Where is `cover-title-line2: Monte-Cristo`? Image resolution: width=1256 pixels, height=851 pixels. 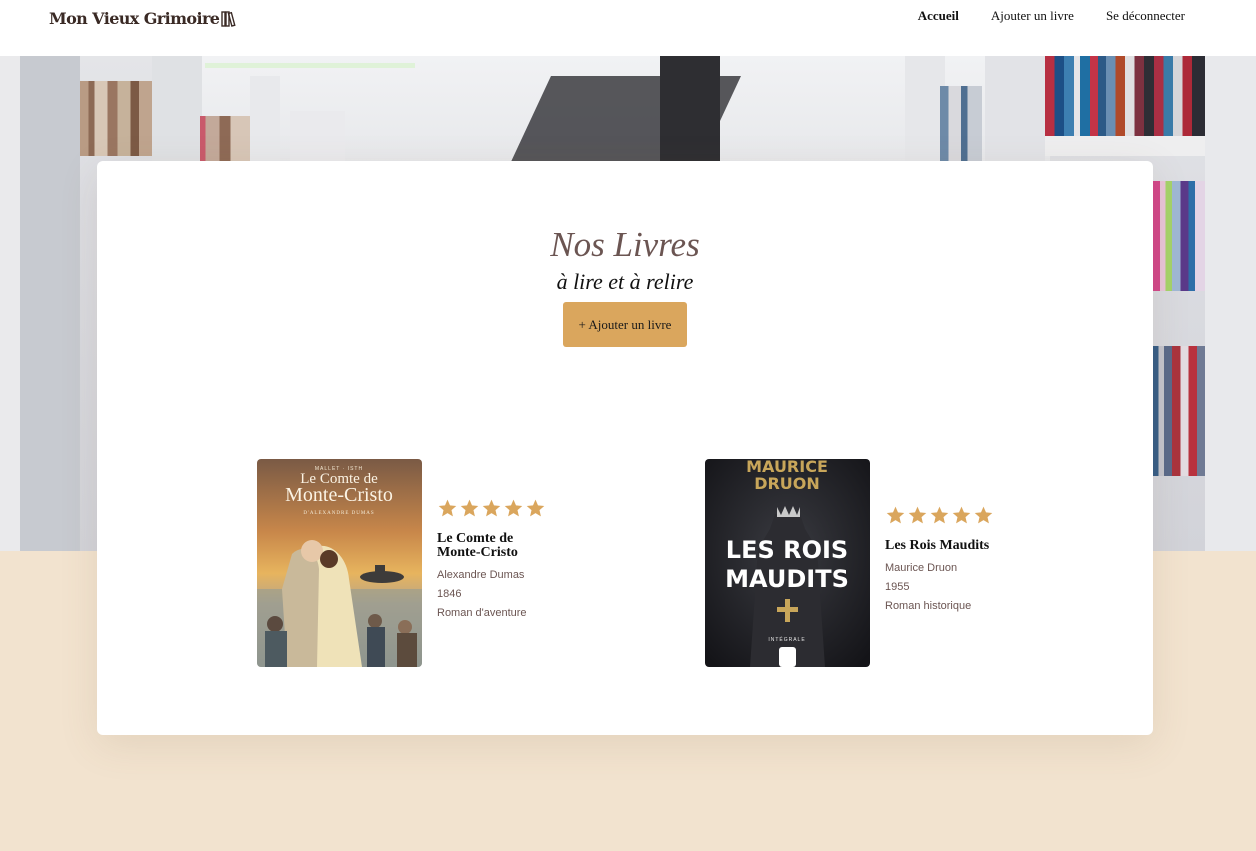 cover-title-line2: Monte-Cristo is located at coordinates (339, 495).